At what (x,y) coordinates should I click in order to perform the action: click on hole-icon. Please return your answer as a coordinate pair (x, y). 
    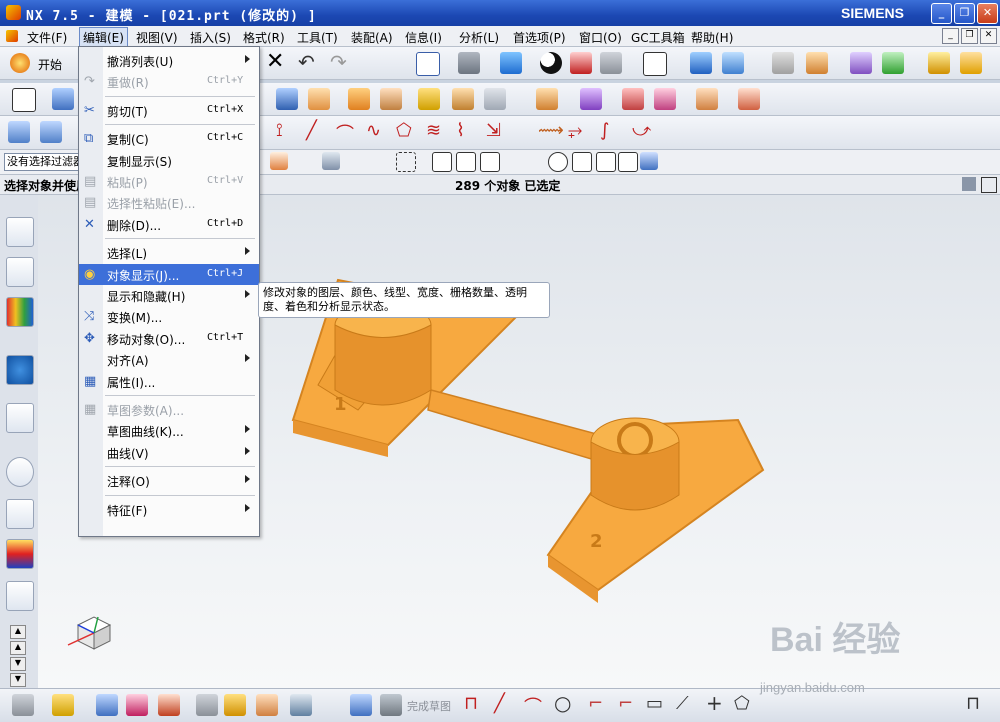
    Looking at the image, I should click on (319, 99).